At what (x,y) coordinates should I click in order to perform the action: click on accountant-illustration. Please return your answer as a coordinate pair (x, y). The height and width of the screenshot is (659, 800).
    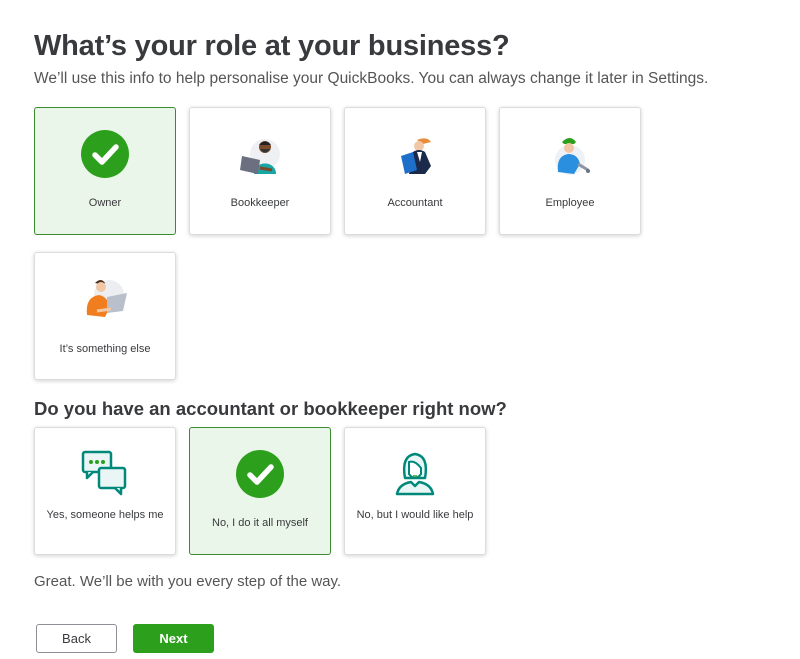
    Looking at the image, I should click on (416, 156).